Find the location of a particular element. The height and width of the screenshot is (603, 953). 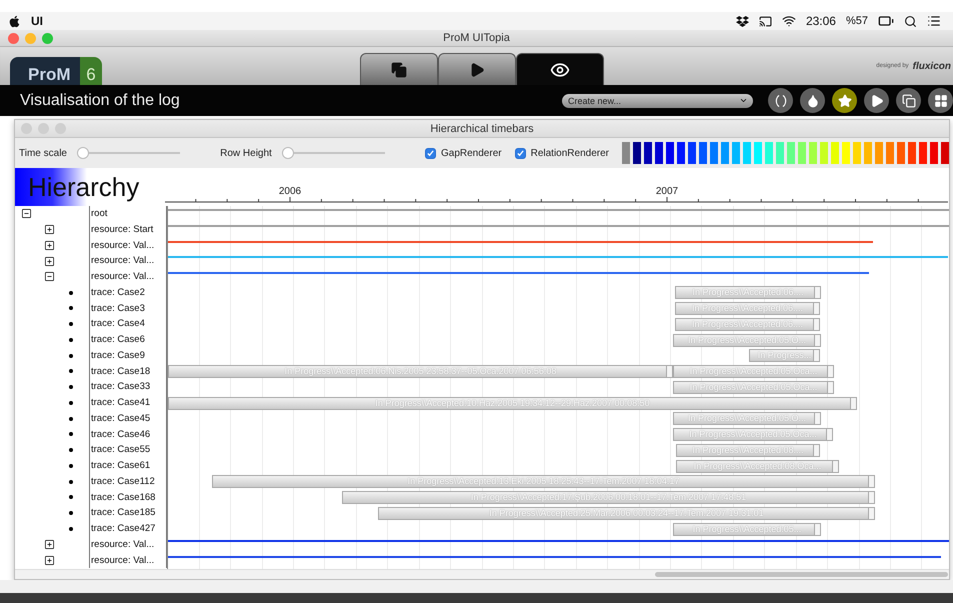

display-icon is located at coordinates (765, 21).